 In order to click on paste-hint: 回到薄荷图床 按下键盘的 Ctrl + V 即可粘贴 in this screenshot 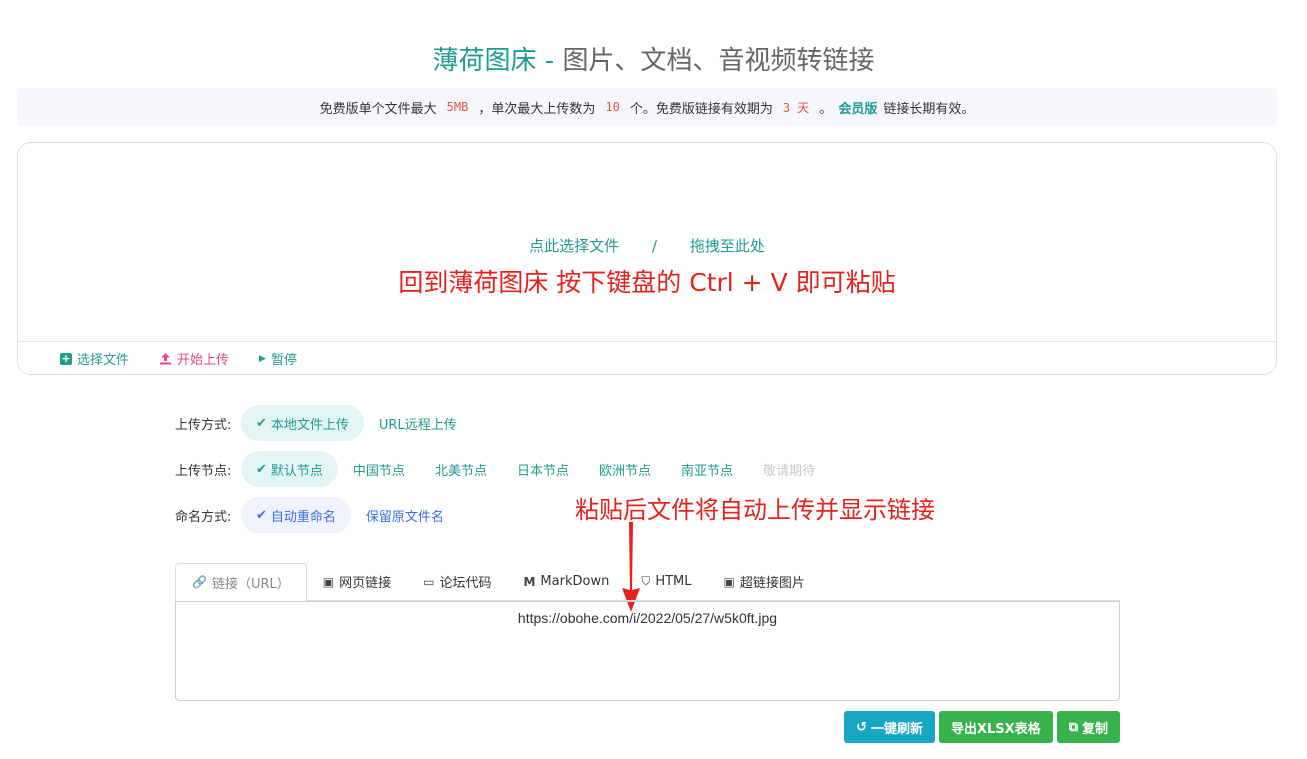, I will do `click(647, 282)`.